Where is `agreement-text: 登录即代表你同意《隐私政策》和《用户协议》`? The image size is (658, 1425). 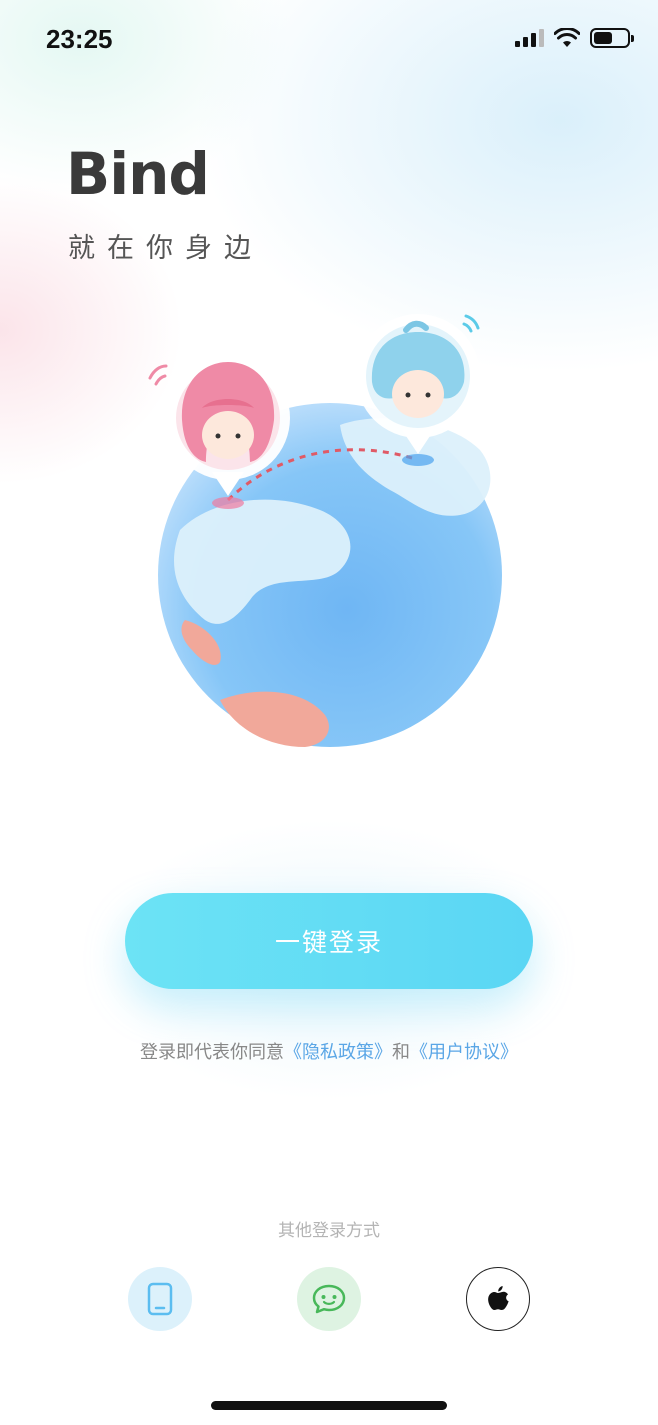 agreement-text: 登录即代表你同意《隐私政策》和《用户协议》 is located at coordinates (329, 1051).